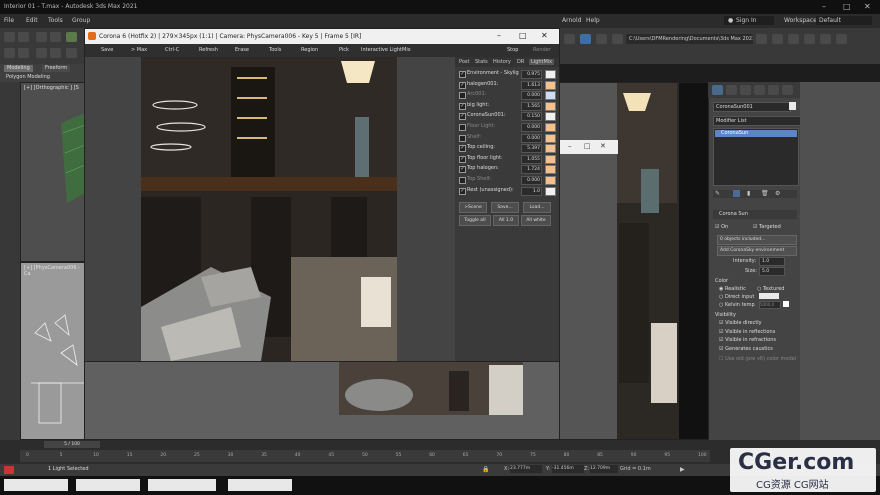 The width and height of the screenshot is (880, 495). Describe the element at coordinates (773, 90) in the screenshot. I see `display-tab-icon` at that location.